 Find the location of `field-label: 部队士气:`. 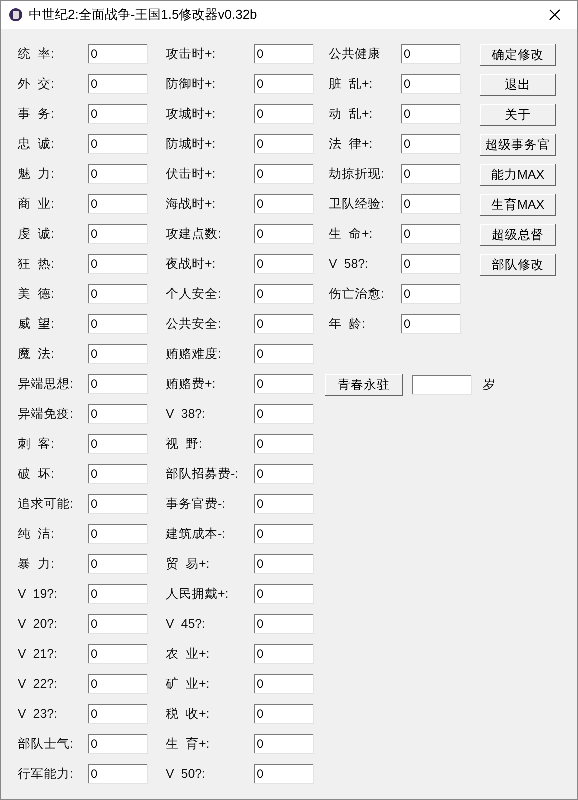

field-label: 部队士气: is located at coordinates (46, 744).